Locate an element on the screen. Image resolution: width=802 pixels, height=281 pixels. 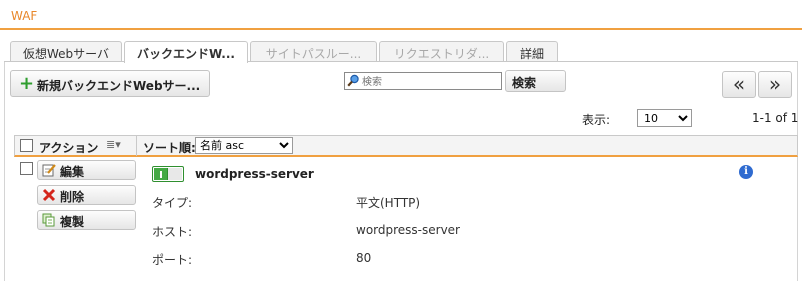
per-page-select: 10 is located at coordinates (664, 118).